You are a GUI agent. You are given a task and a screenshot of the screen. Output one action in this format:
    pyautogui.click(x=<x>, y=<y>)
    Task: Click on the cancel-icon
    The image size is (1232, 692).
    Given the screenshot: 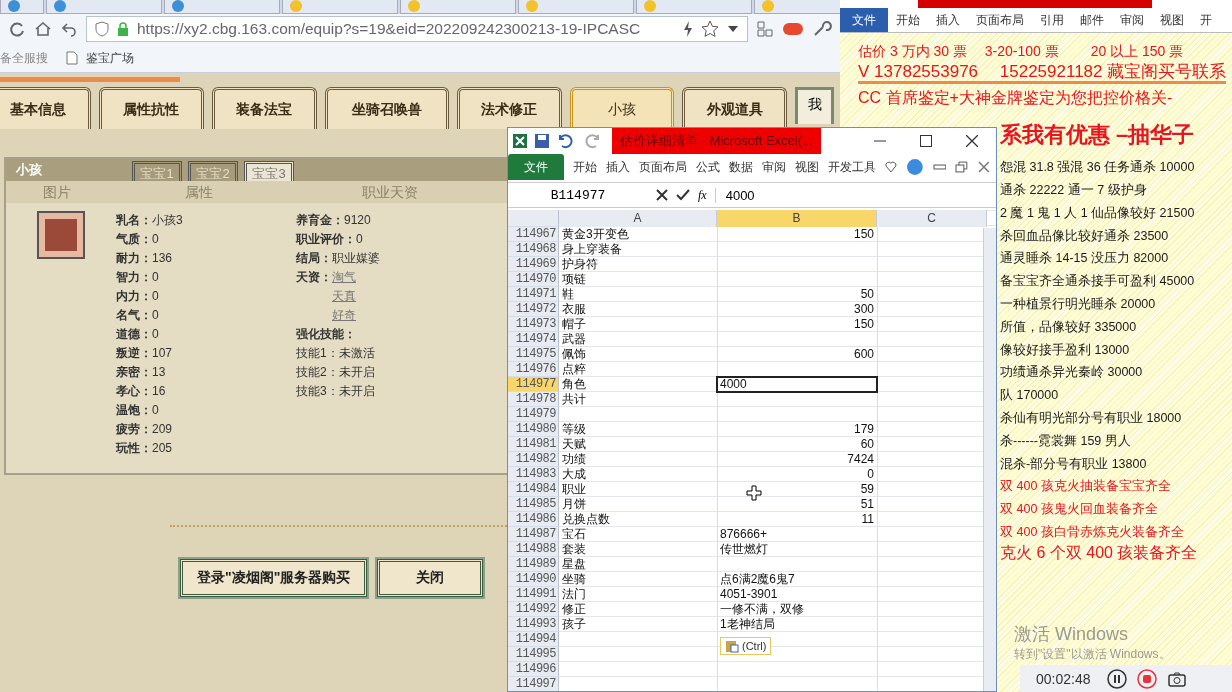 What is the action you would take?
    pyautogui.click(x=662, y=195)
    